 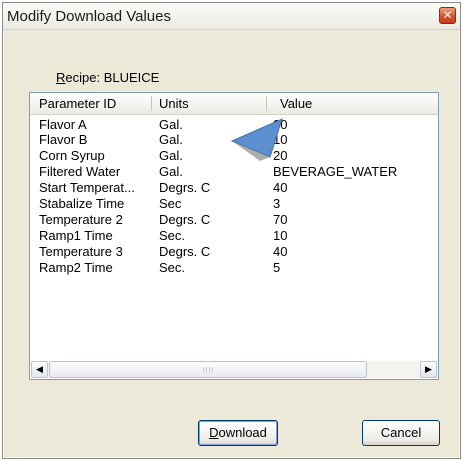 What do you see at coordinates (63, 139) in the screenshot?
I see `cell-parameter-id: Flavor B` at bounding box center [63, 139].